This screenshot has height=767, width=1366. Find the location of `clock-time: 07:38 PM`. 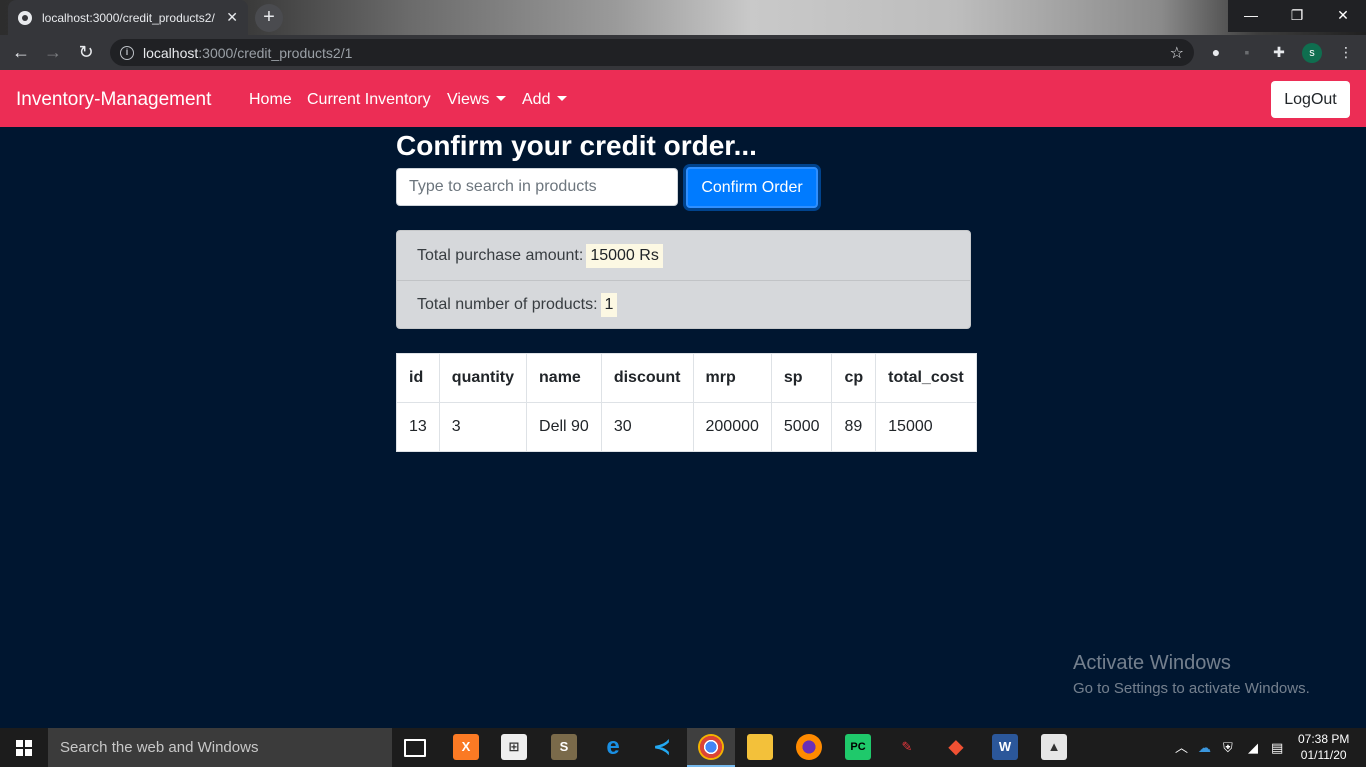

clock-time: 07:38 PM is located at coordinates (1324, 739).